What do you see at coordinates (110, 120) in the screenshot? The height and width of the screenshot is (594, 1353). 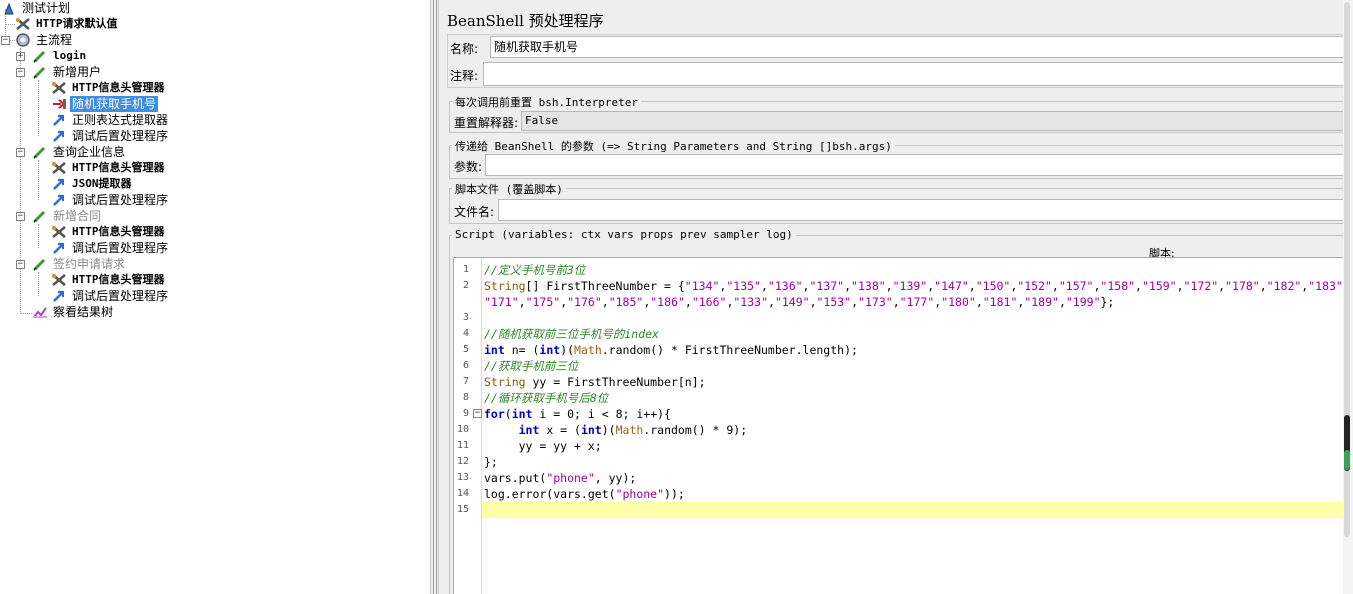 I see `tree-item-regex-extractor: 正则表达式提取器` at bounding box center [110, 120].